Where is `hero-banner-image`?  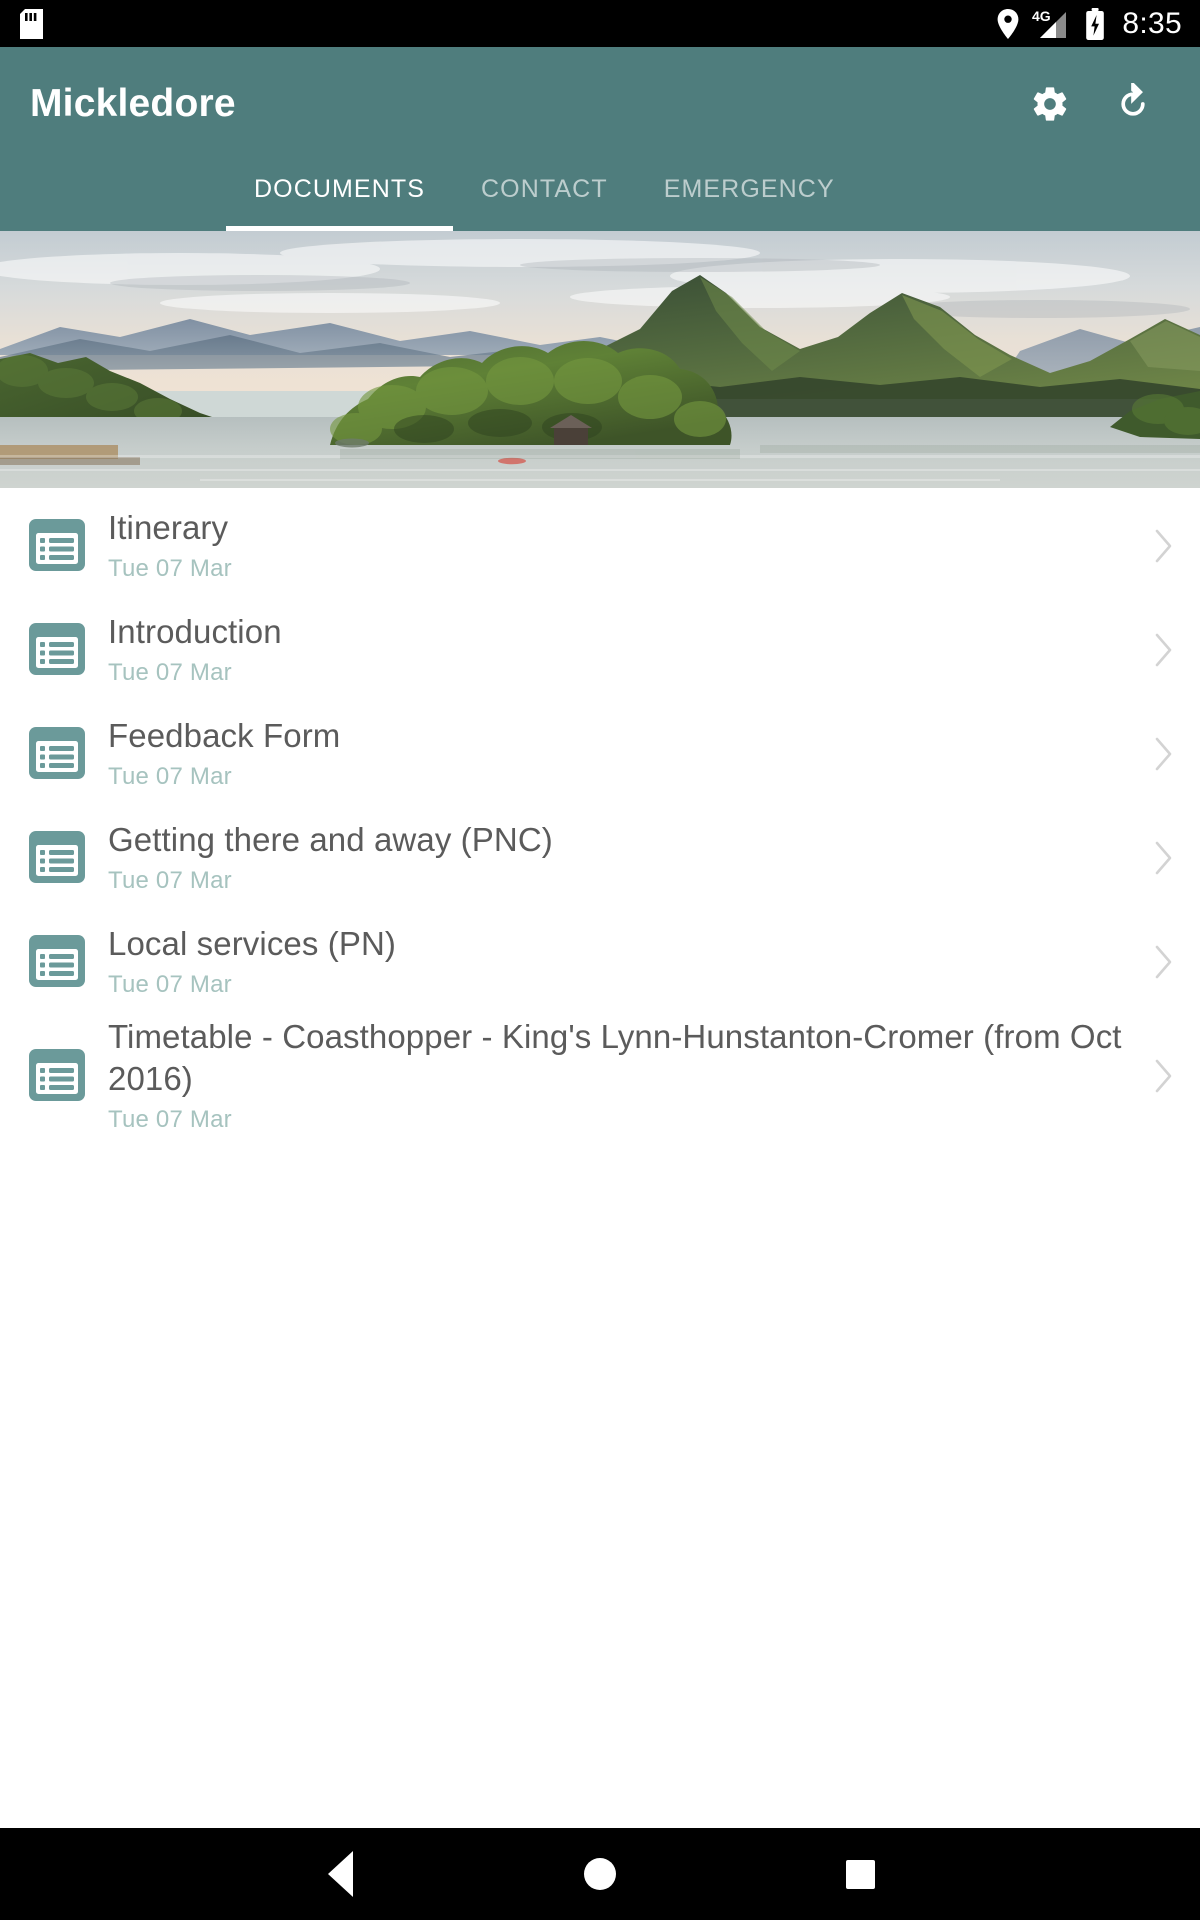
hero-banner-image is located at coordinates (600, 359).